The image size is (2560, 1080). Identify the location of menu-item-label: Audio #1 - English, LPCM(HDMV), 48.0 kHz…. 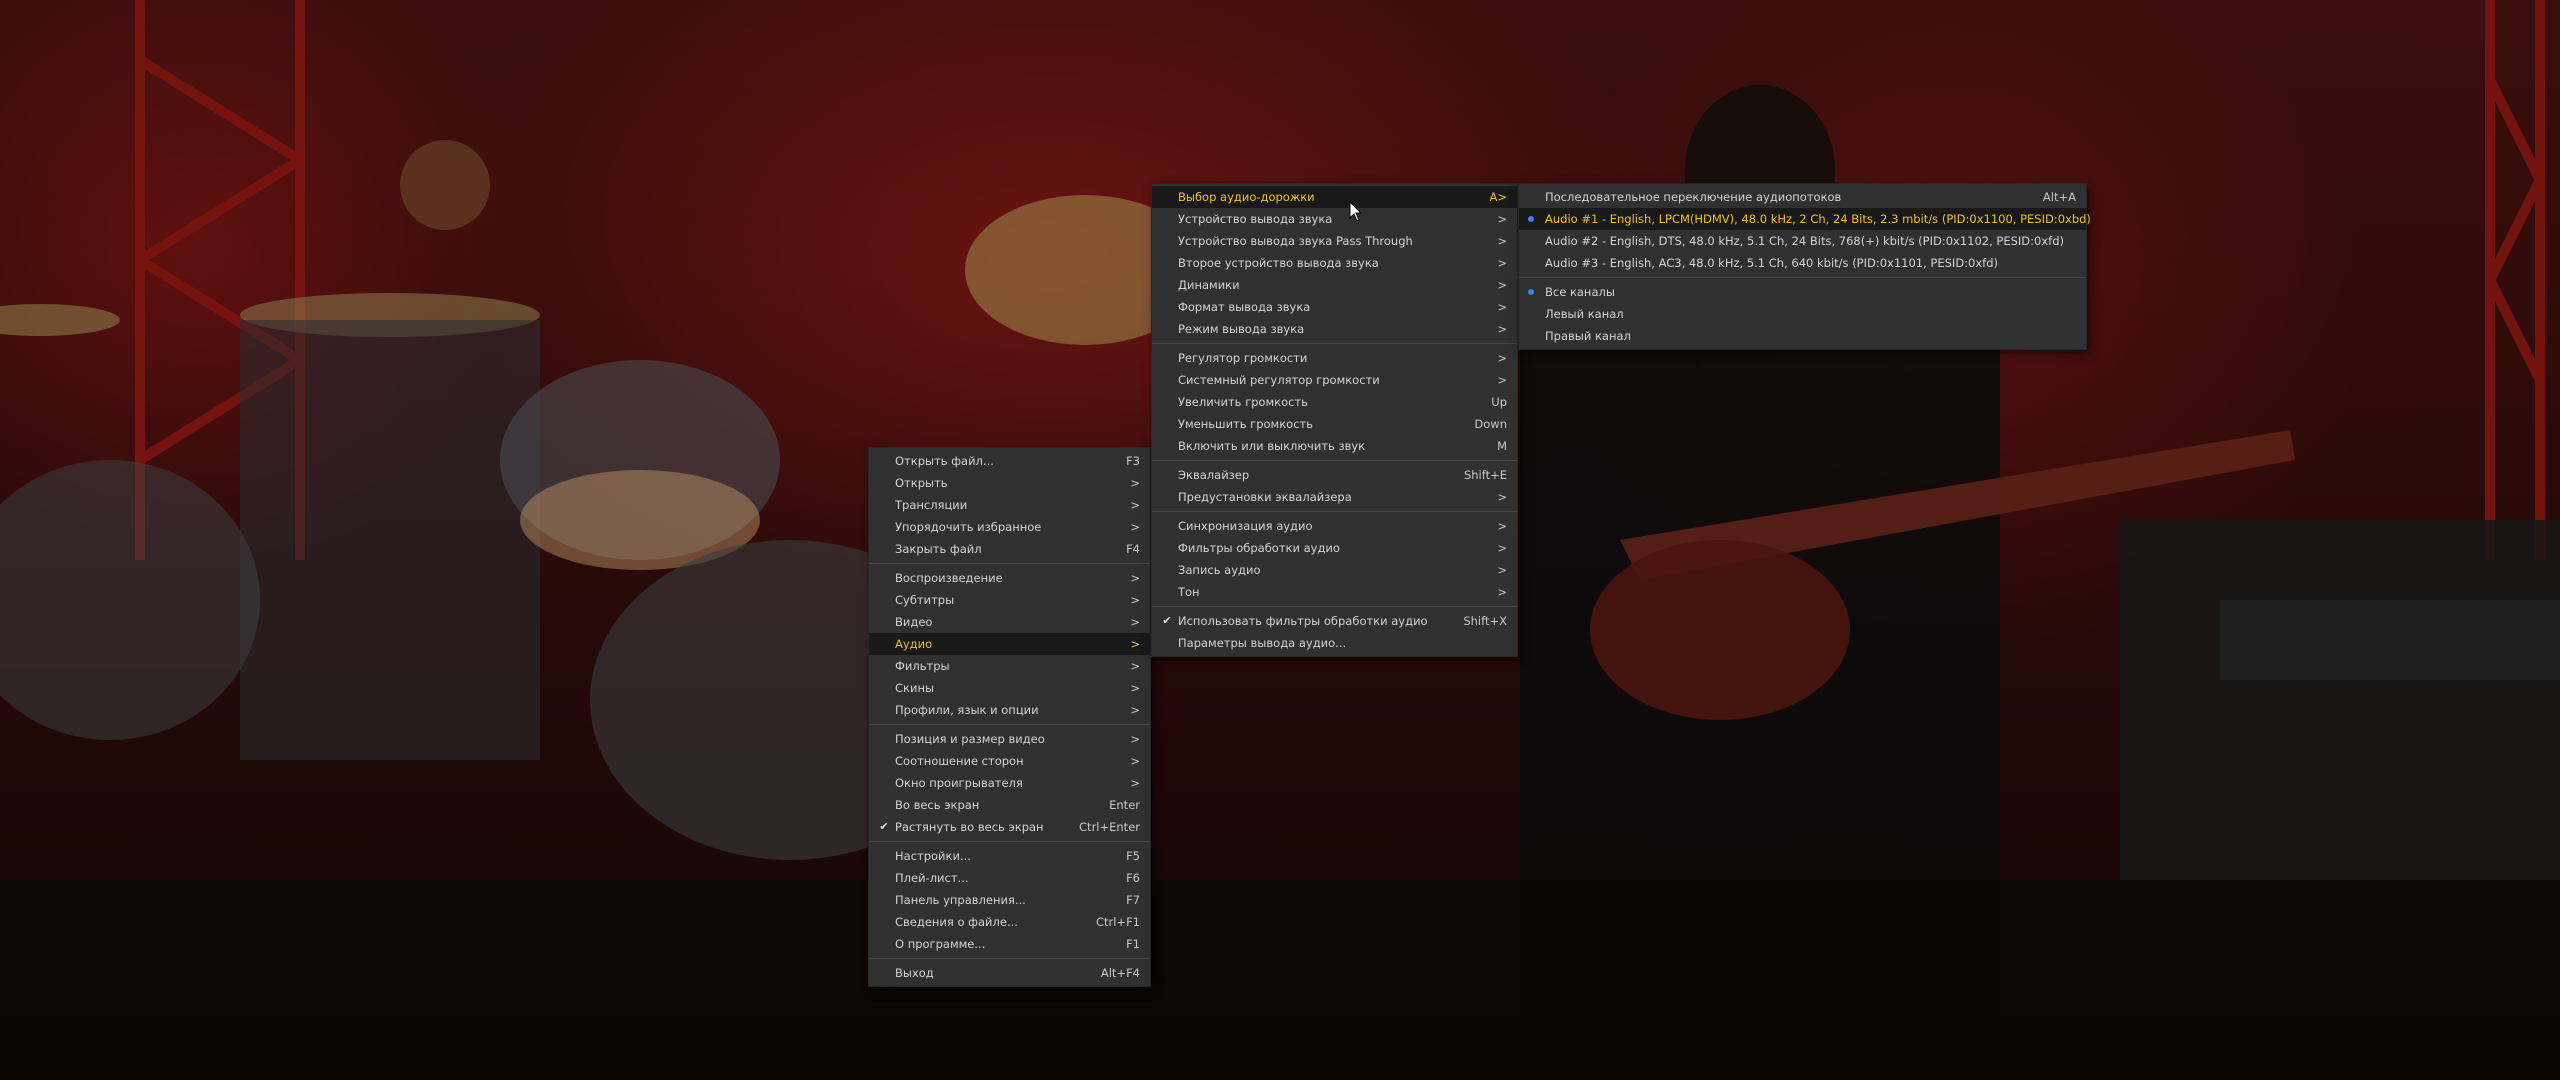
(1818, 219).